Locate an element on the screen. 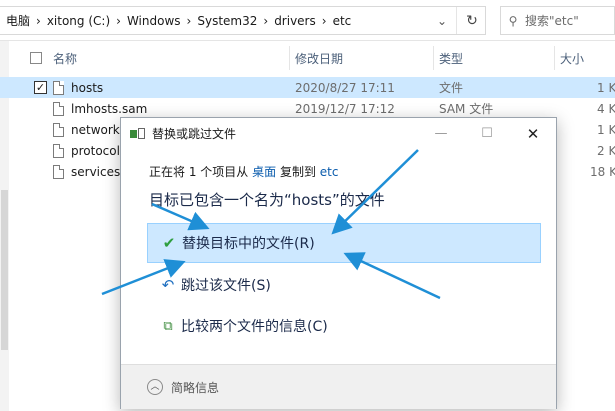  column-size: 大小 is located at coordinates (569, 58).